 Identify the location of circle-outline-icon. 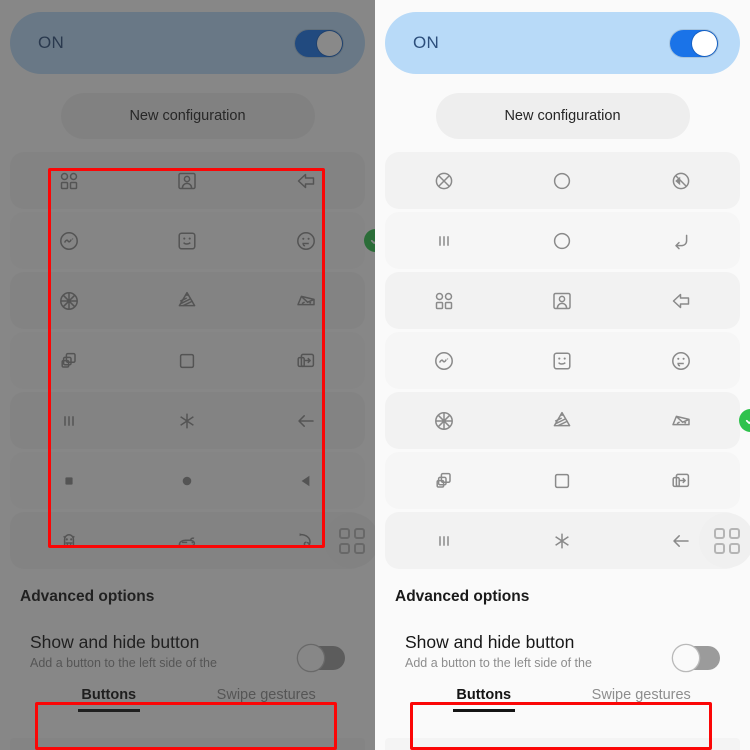
(562, 181).